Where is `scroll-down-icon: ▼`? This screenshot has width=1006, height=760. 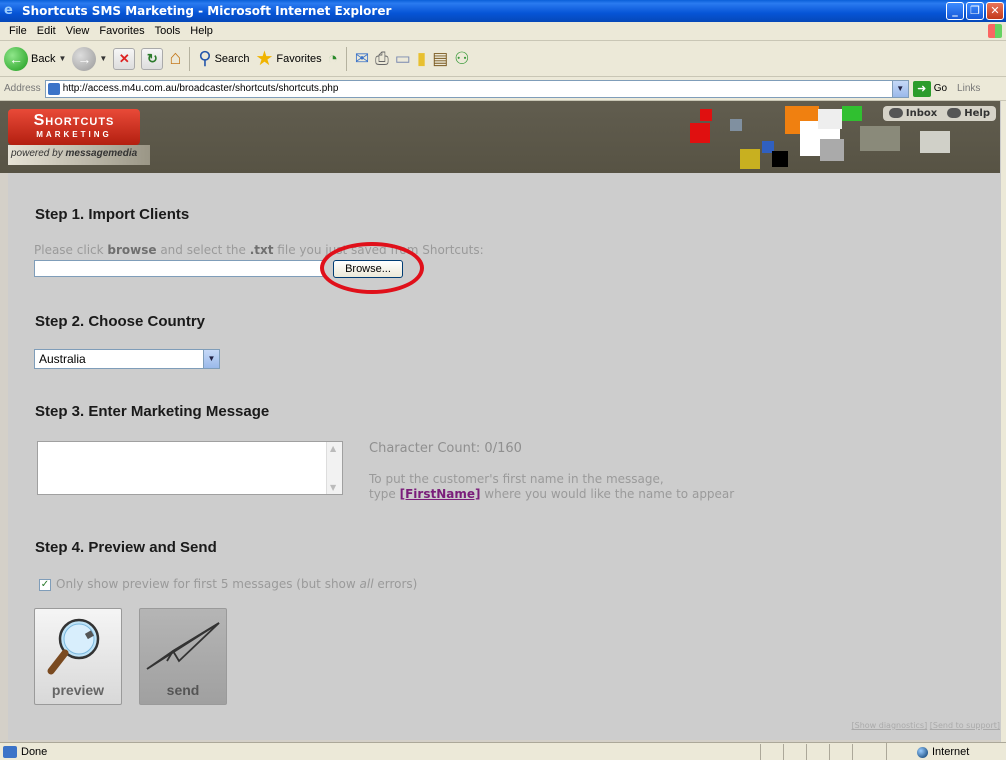 scroll-down-icon: ▼ is located at coordinates (333, 487).